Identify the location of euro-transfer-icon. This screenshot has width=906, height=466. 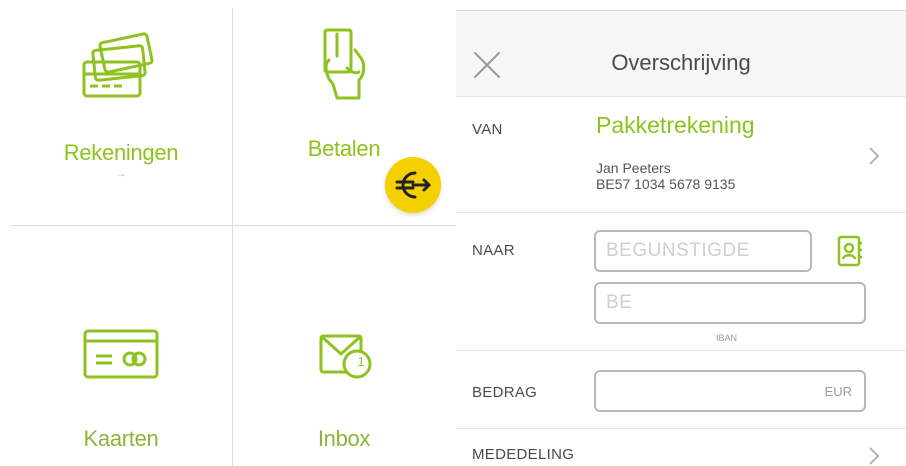
(413, 185).